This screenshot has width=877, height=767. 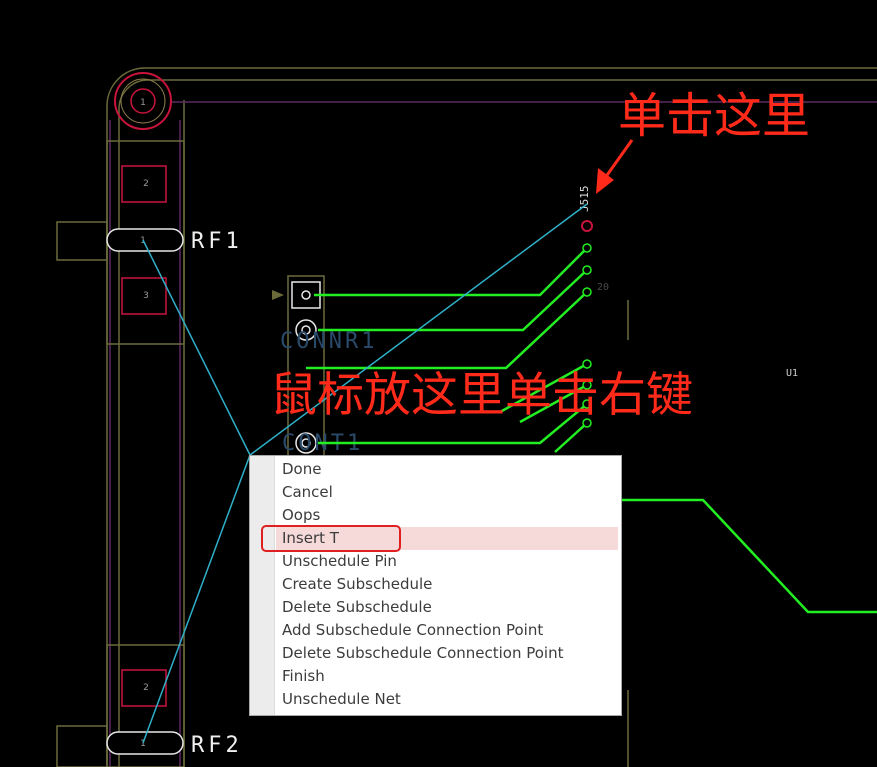 What do you see at coordinates (447, 607) in the screenshot?
I see `menu-item-delete-subschedule: Delete Subschedule` at bounding box center [447, 607].